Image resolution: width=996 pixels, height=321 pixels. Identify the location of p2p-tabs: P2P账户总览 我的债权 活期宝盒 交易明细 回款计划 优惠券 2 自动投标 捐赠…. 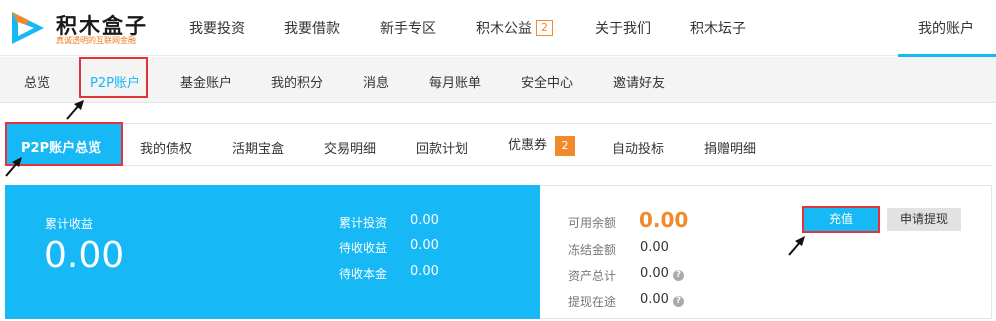
(498, 144).